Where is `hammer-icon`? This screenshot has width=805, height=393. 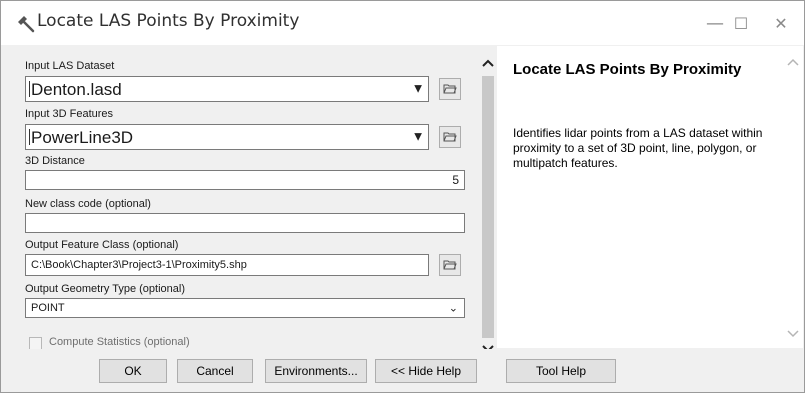
hammer-icon is located at coordinates (26, 24).